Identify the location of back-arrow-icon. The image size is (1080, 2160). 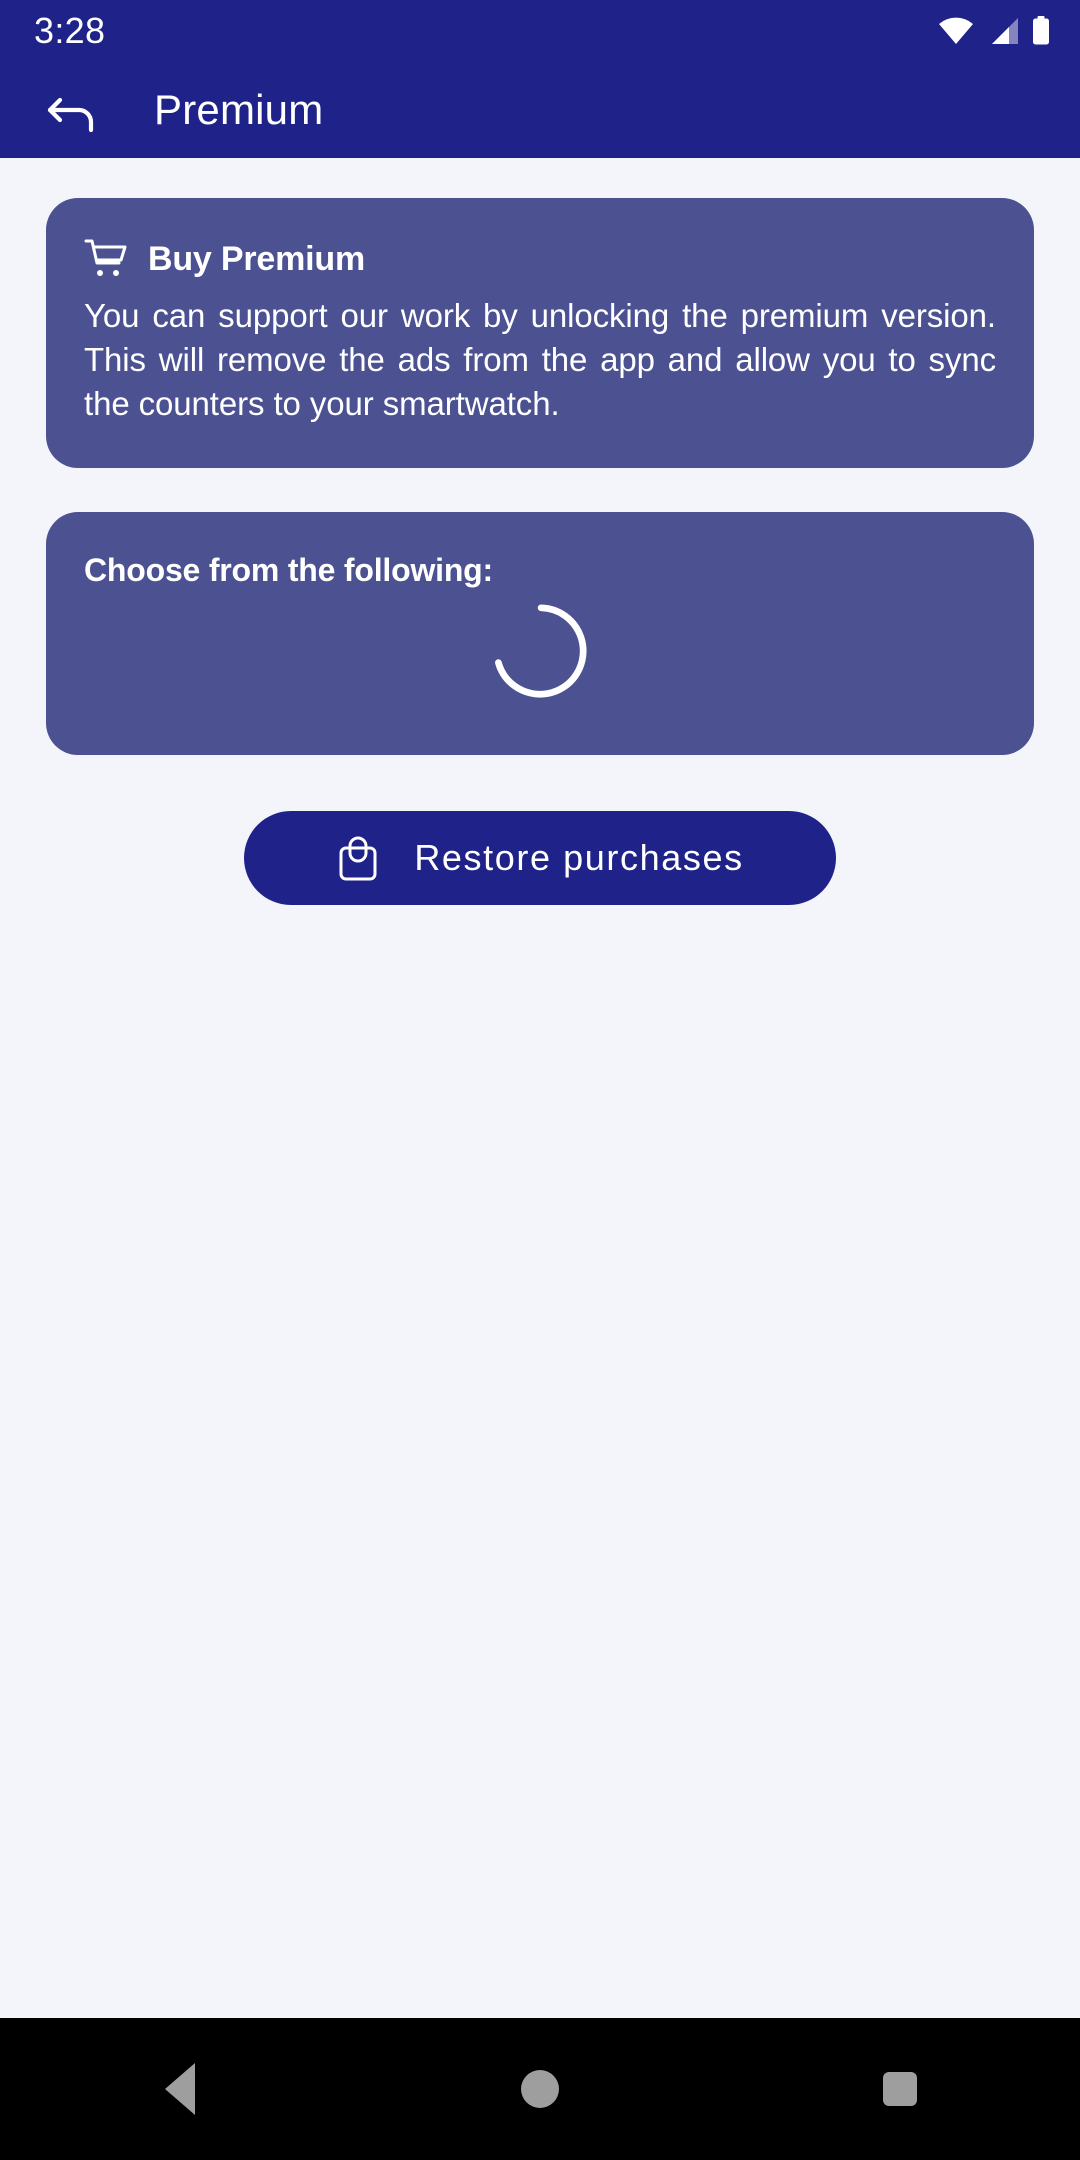
(73, 110).